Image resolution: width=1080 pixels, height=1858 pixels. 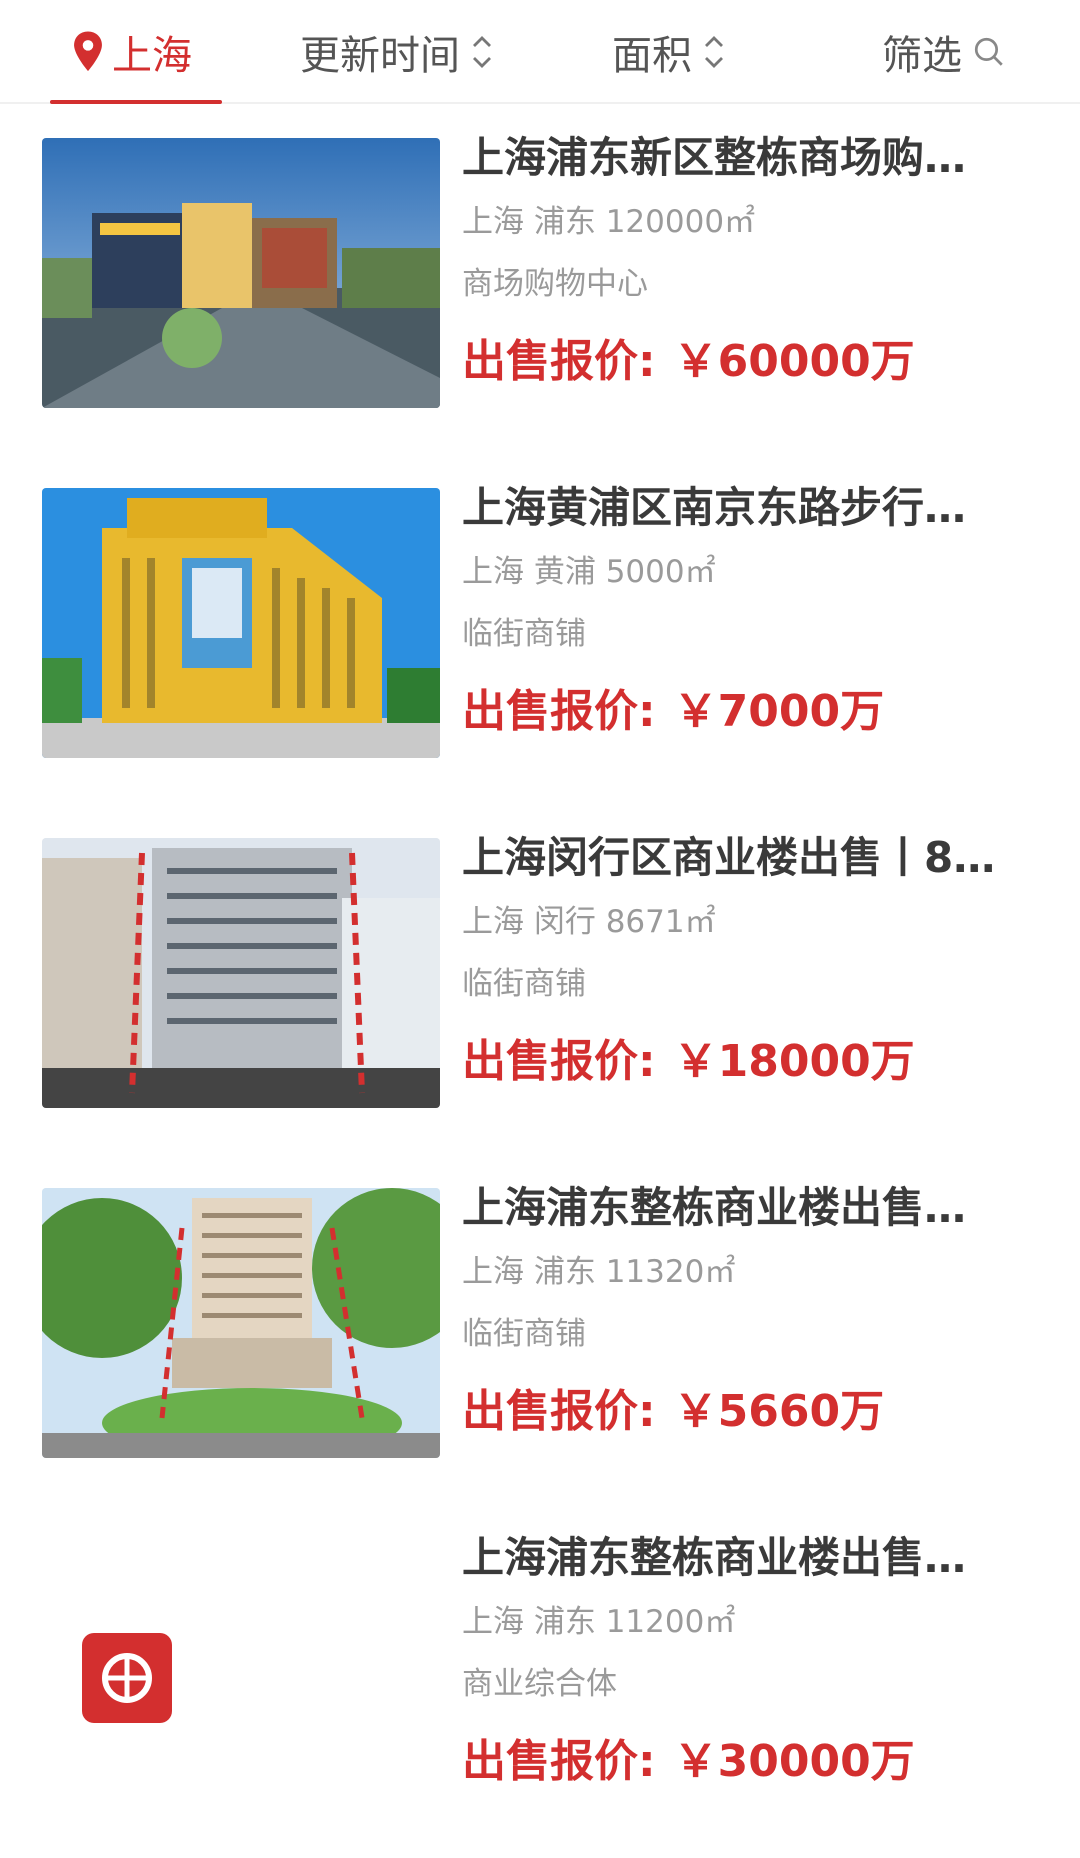 What do you see at coordinates (988, 51) in the screenshot?
I see `search-icon` at bounding box center [988, 51].